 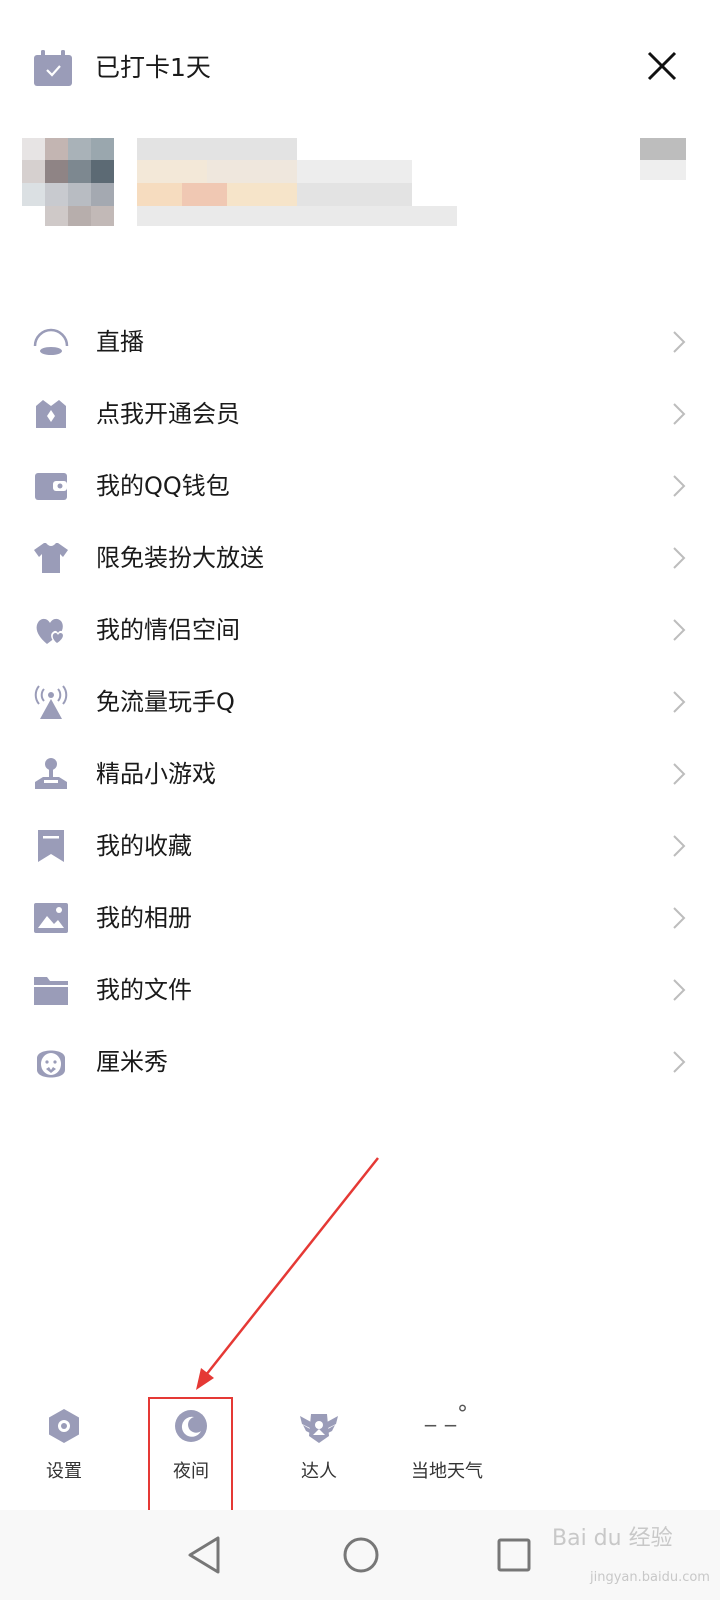 What do you see at coordinates (360, 420) in the screenshot?
I see `menu-item-vip: 点我开通会员` at bounding box center [360, 420].